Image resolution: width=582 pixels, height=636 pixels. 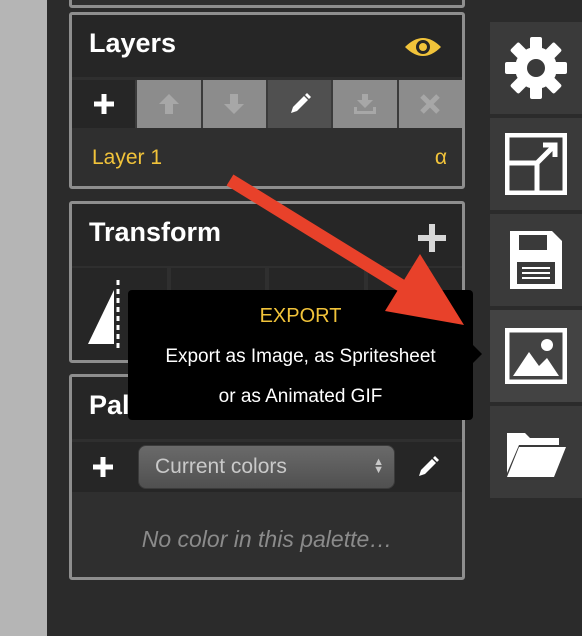 I want to click on save-icon, so click(x=536, y=260).